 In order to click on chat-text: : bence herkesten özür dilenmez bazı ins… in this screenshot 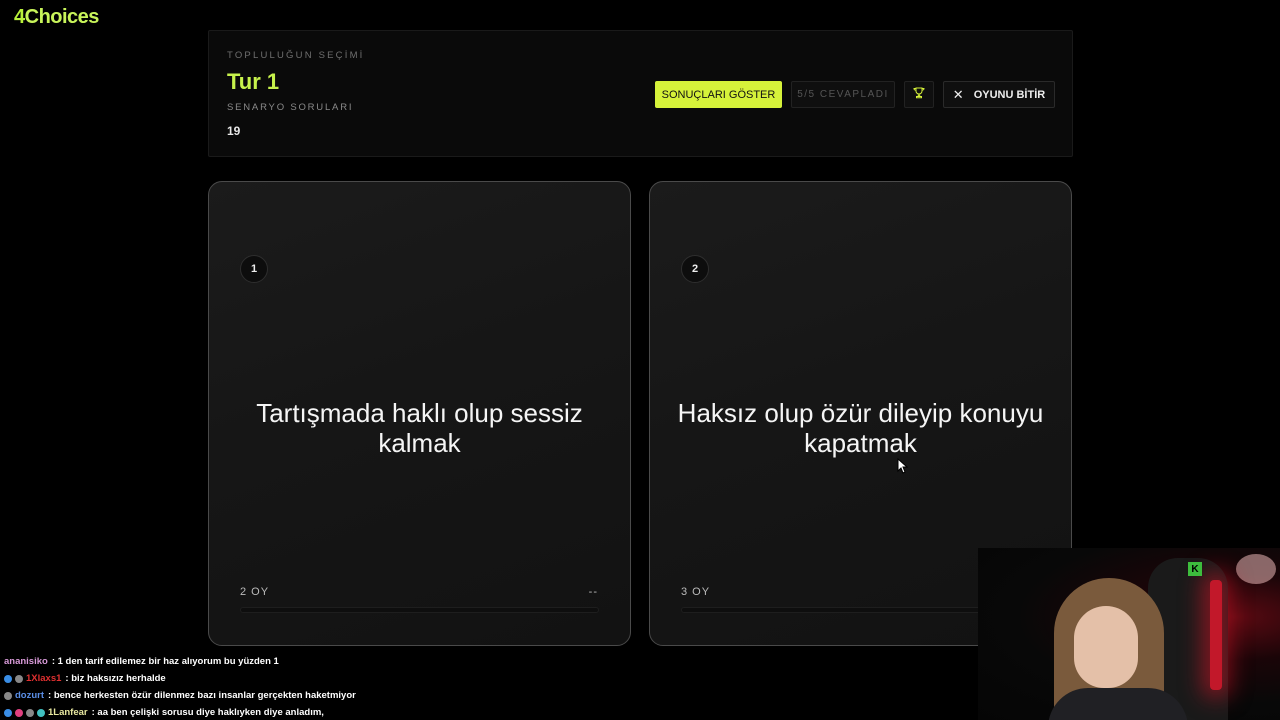, I will do `click(202, 695)`.